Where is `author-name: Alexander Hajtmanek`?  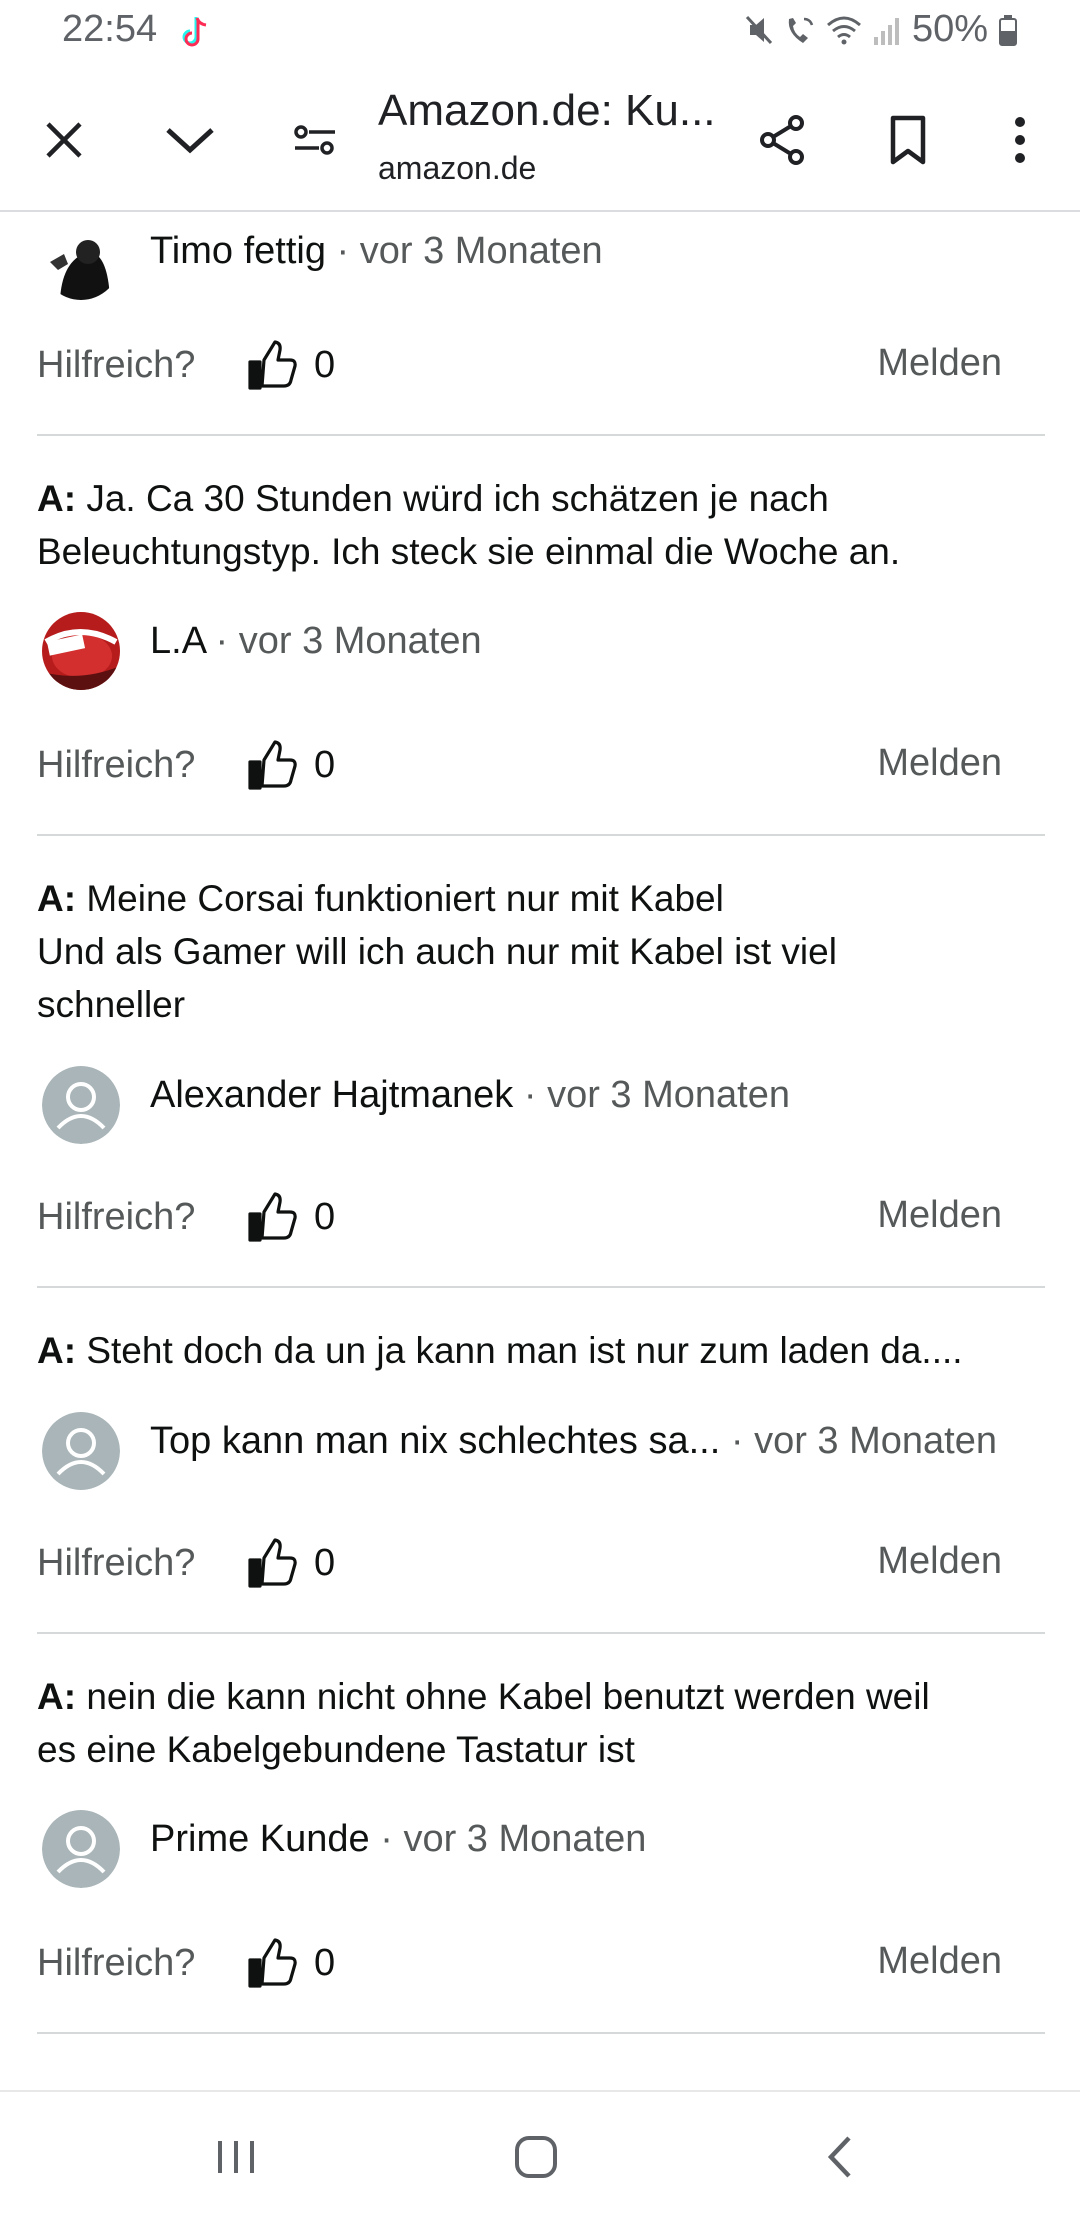 author-name: Alexander Hajtmanek is located at coordinates (331, 1095).